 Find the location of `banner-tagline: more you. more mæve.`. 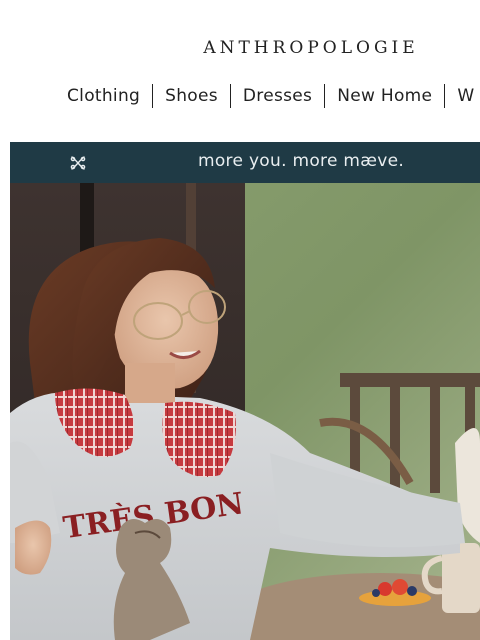

banner-tagline: more you. more mæve. is located at coordinates (301, 161).